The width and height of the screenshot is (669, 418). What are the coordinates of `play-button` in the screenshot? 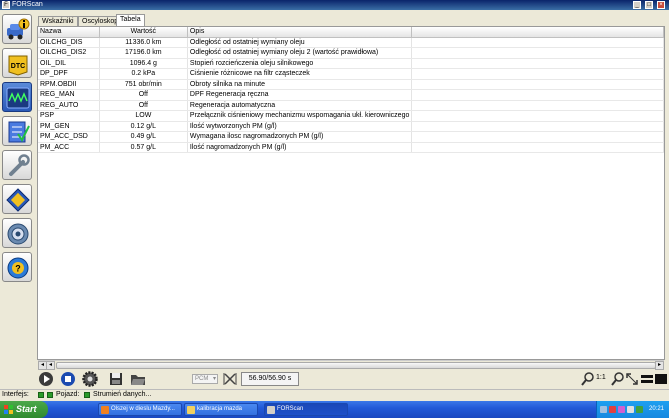 It's located at (46, 379).